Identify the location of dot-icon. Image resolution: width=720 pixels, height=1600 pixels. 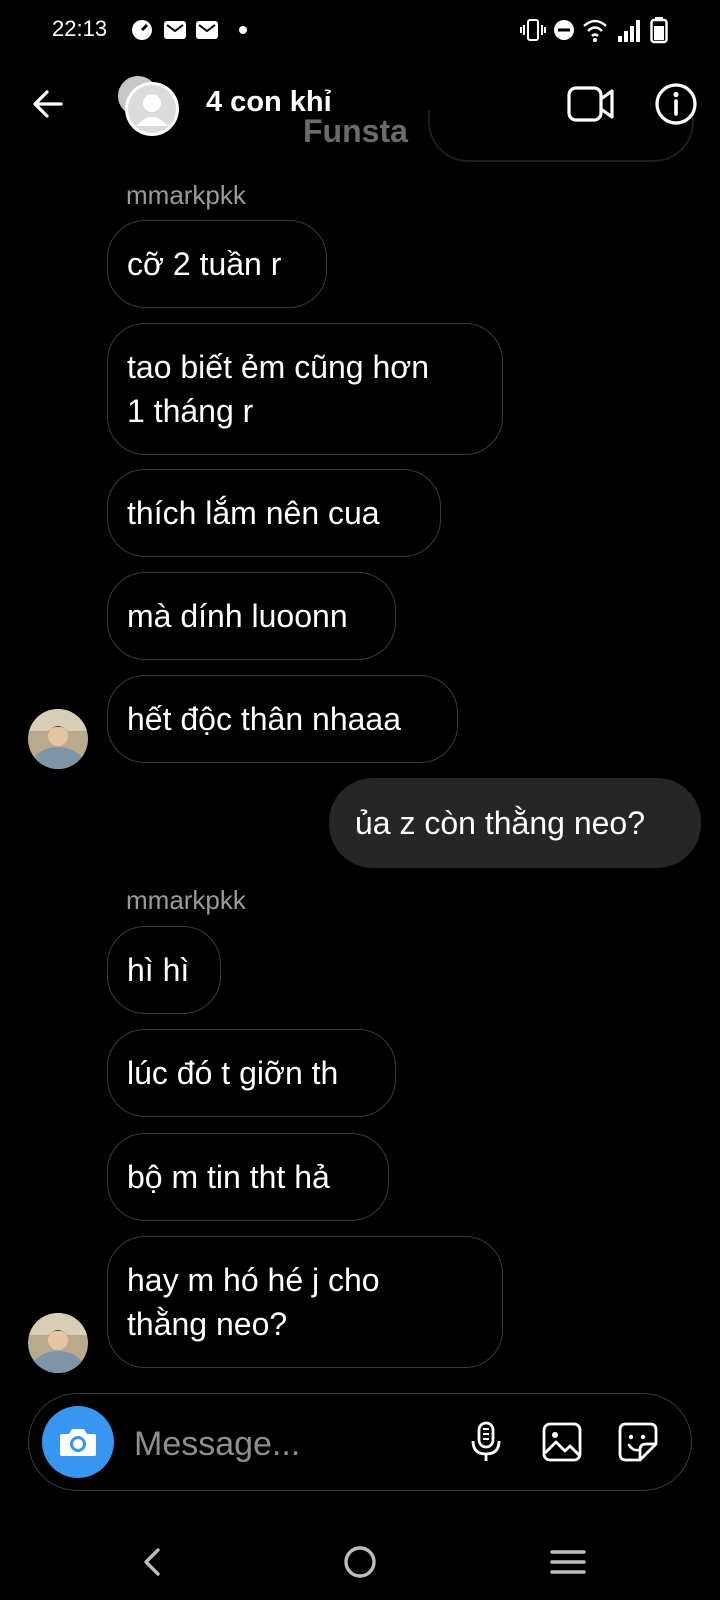
(243, 30).